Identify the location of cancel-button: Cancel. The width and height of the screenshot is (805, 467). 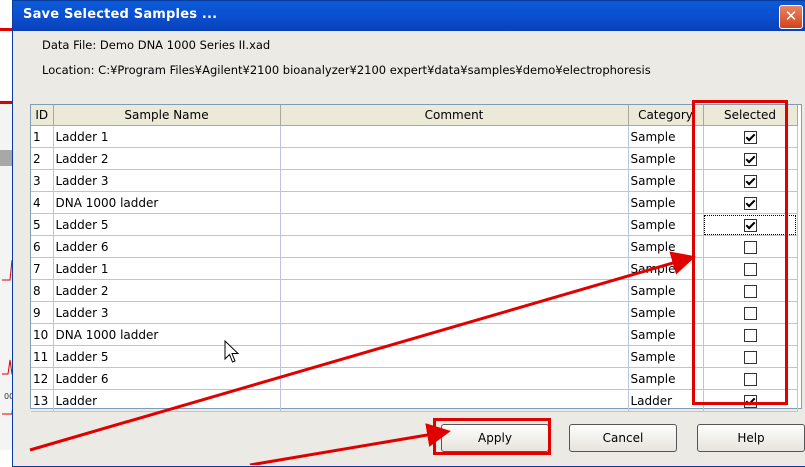
(623, 438).